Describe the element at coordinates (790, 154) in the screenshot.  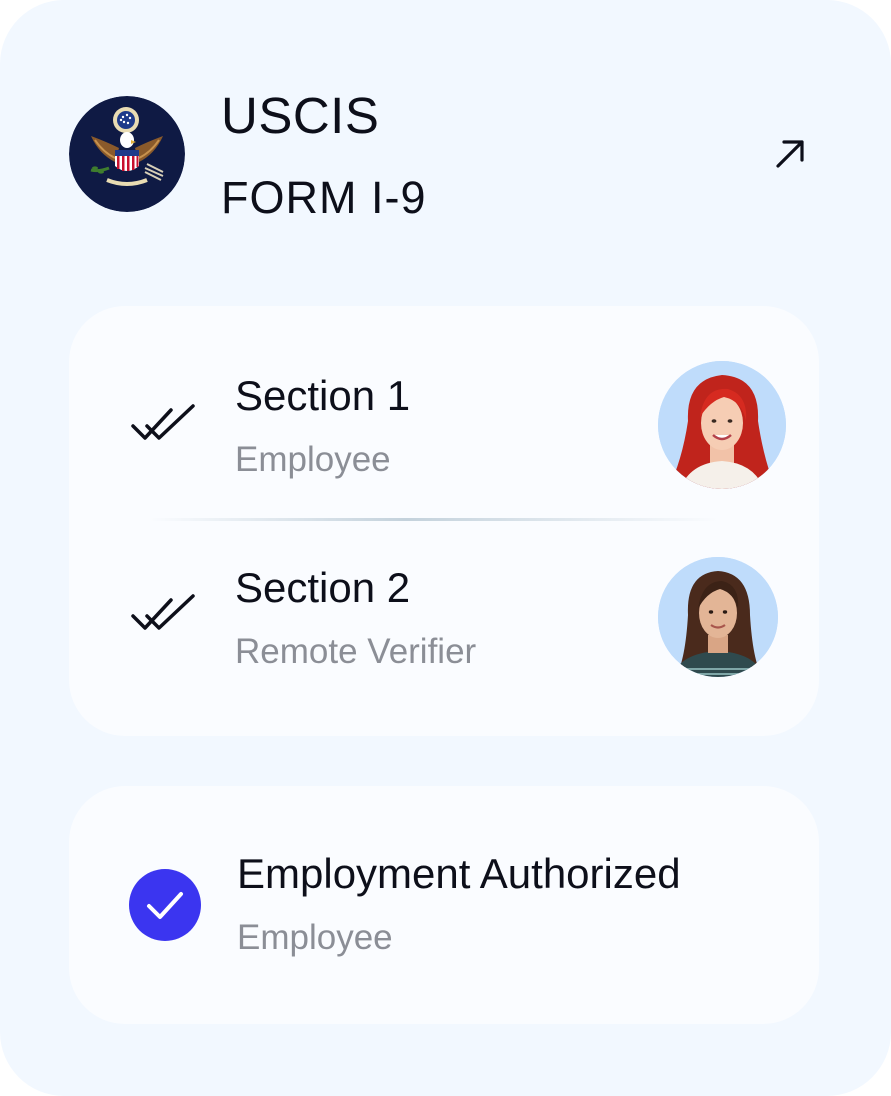
I see `arrow-up-right-icon` at that location.